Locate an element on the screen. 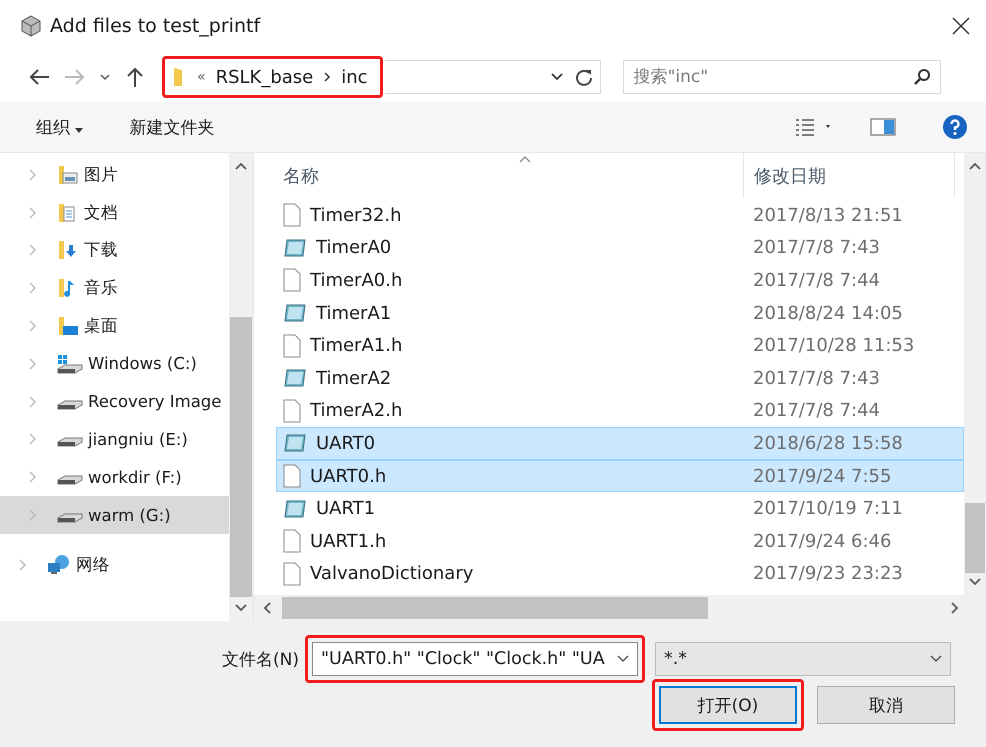  downloads-folder-icon is located at coordinates (68, 250).